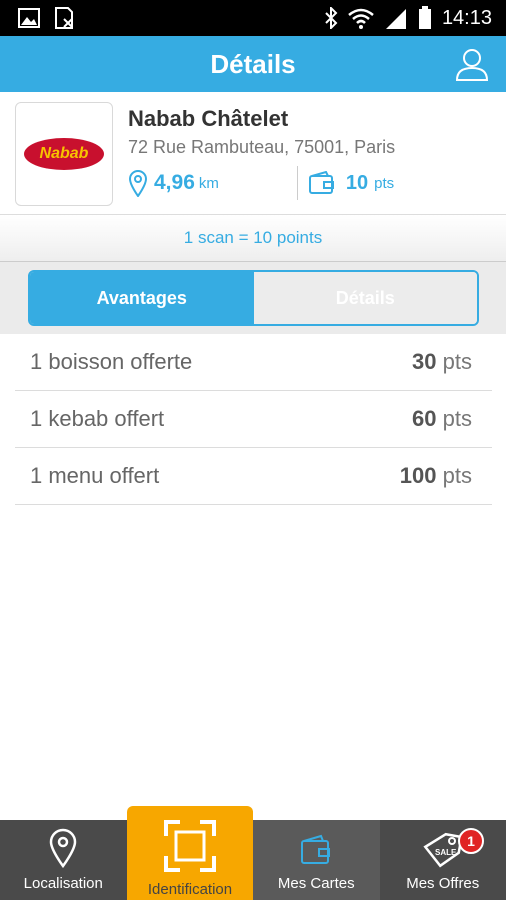  I want to click on reward-points-value: 100, so click(418, 475).